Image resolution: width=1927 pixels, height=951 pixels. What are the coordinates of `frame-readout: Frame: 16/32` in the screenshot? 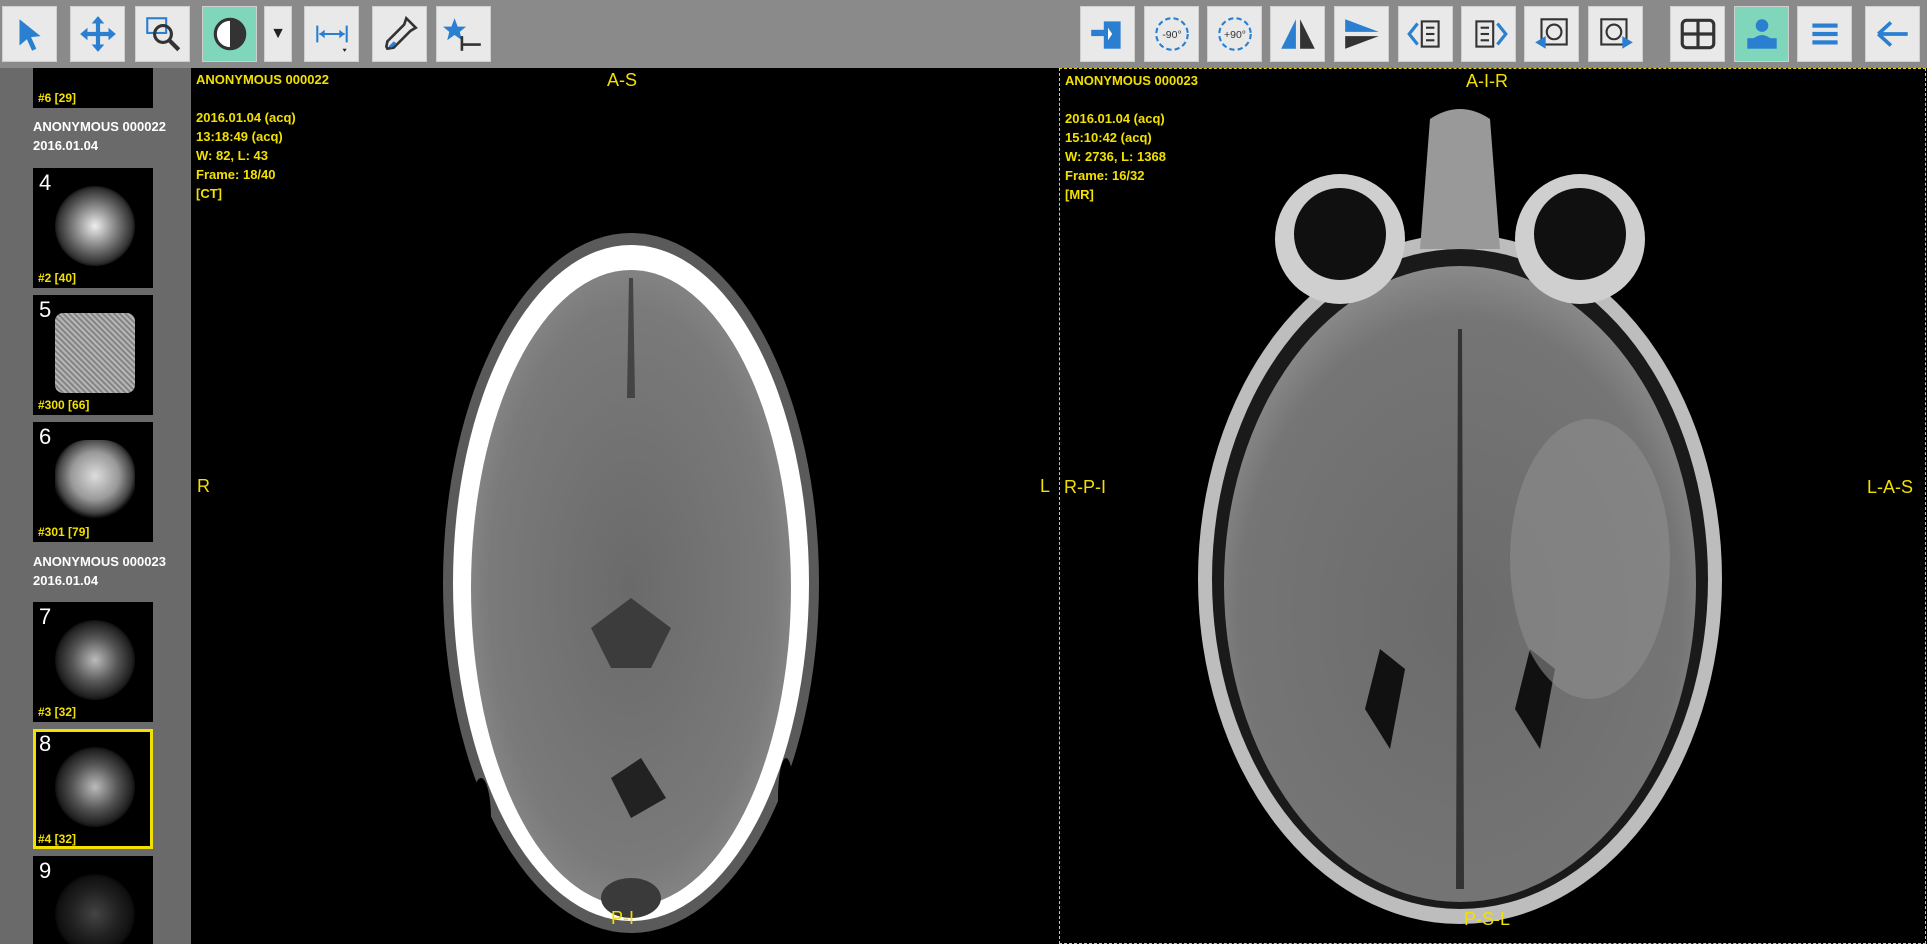 It's located at (1105, 175).